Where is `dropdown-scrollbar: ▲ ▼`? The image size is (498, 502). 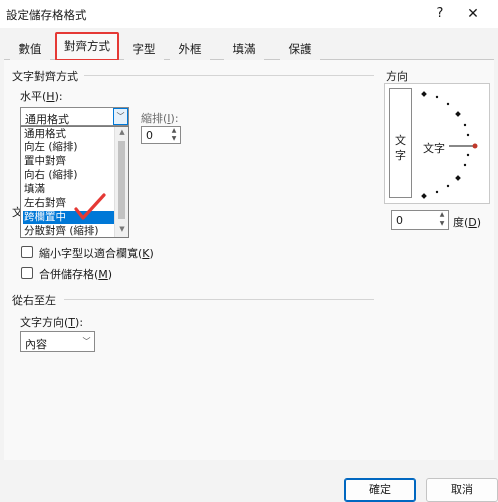 dropdown-scrollbar: ▲ ▼ is located at coordinates (121, 182).